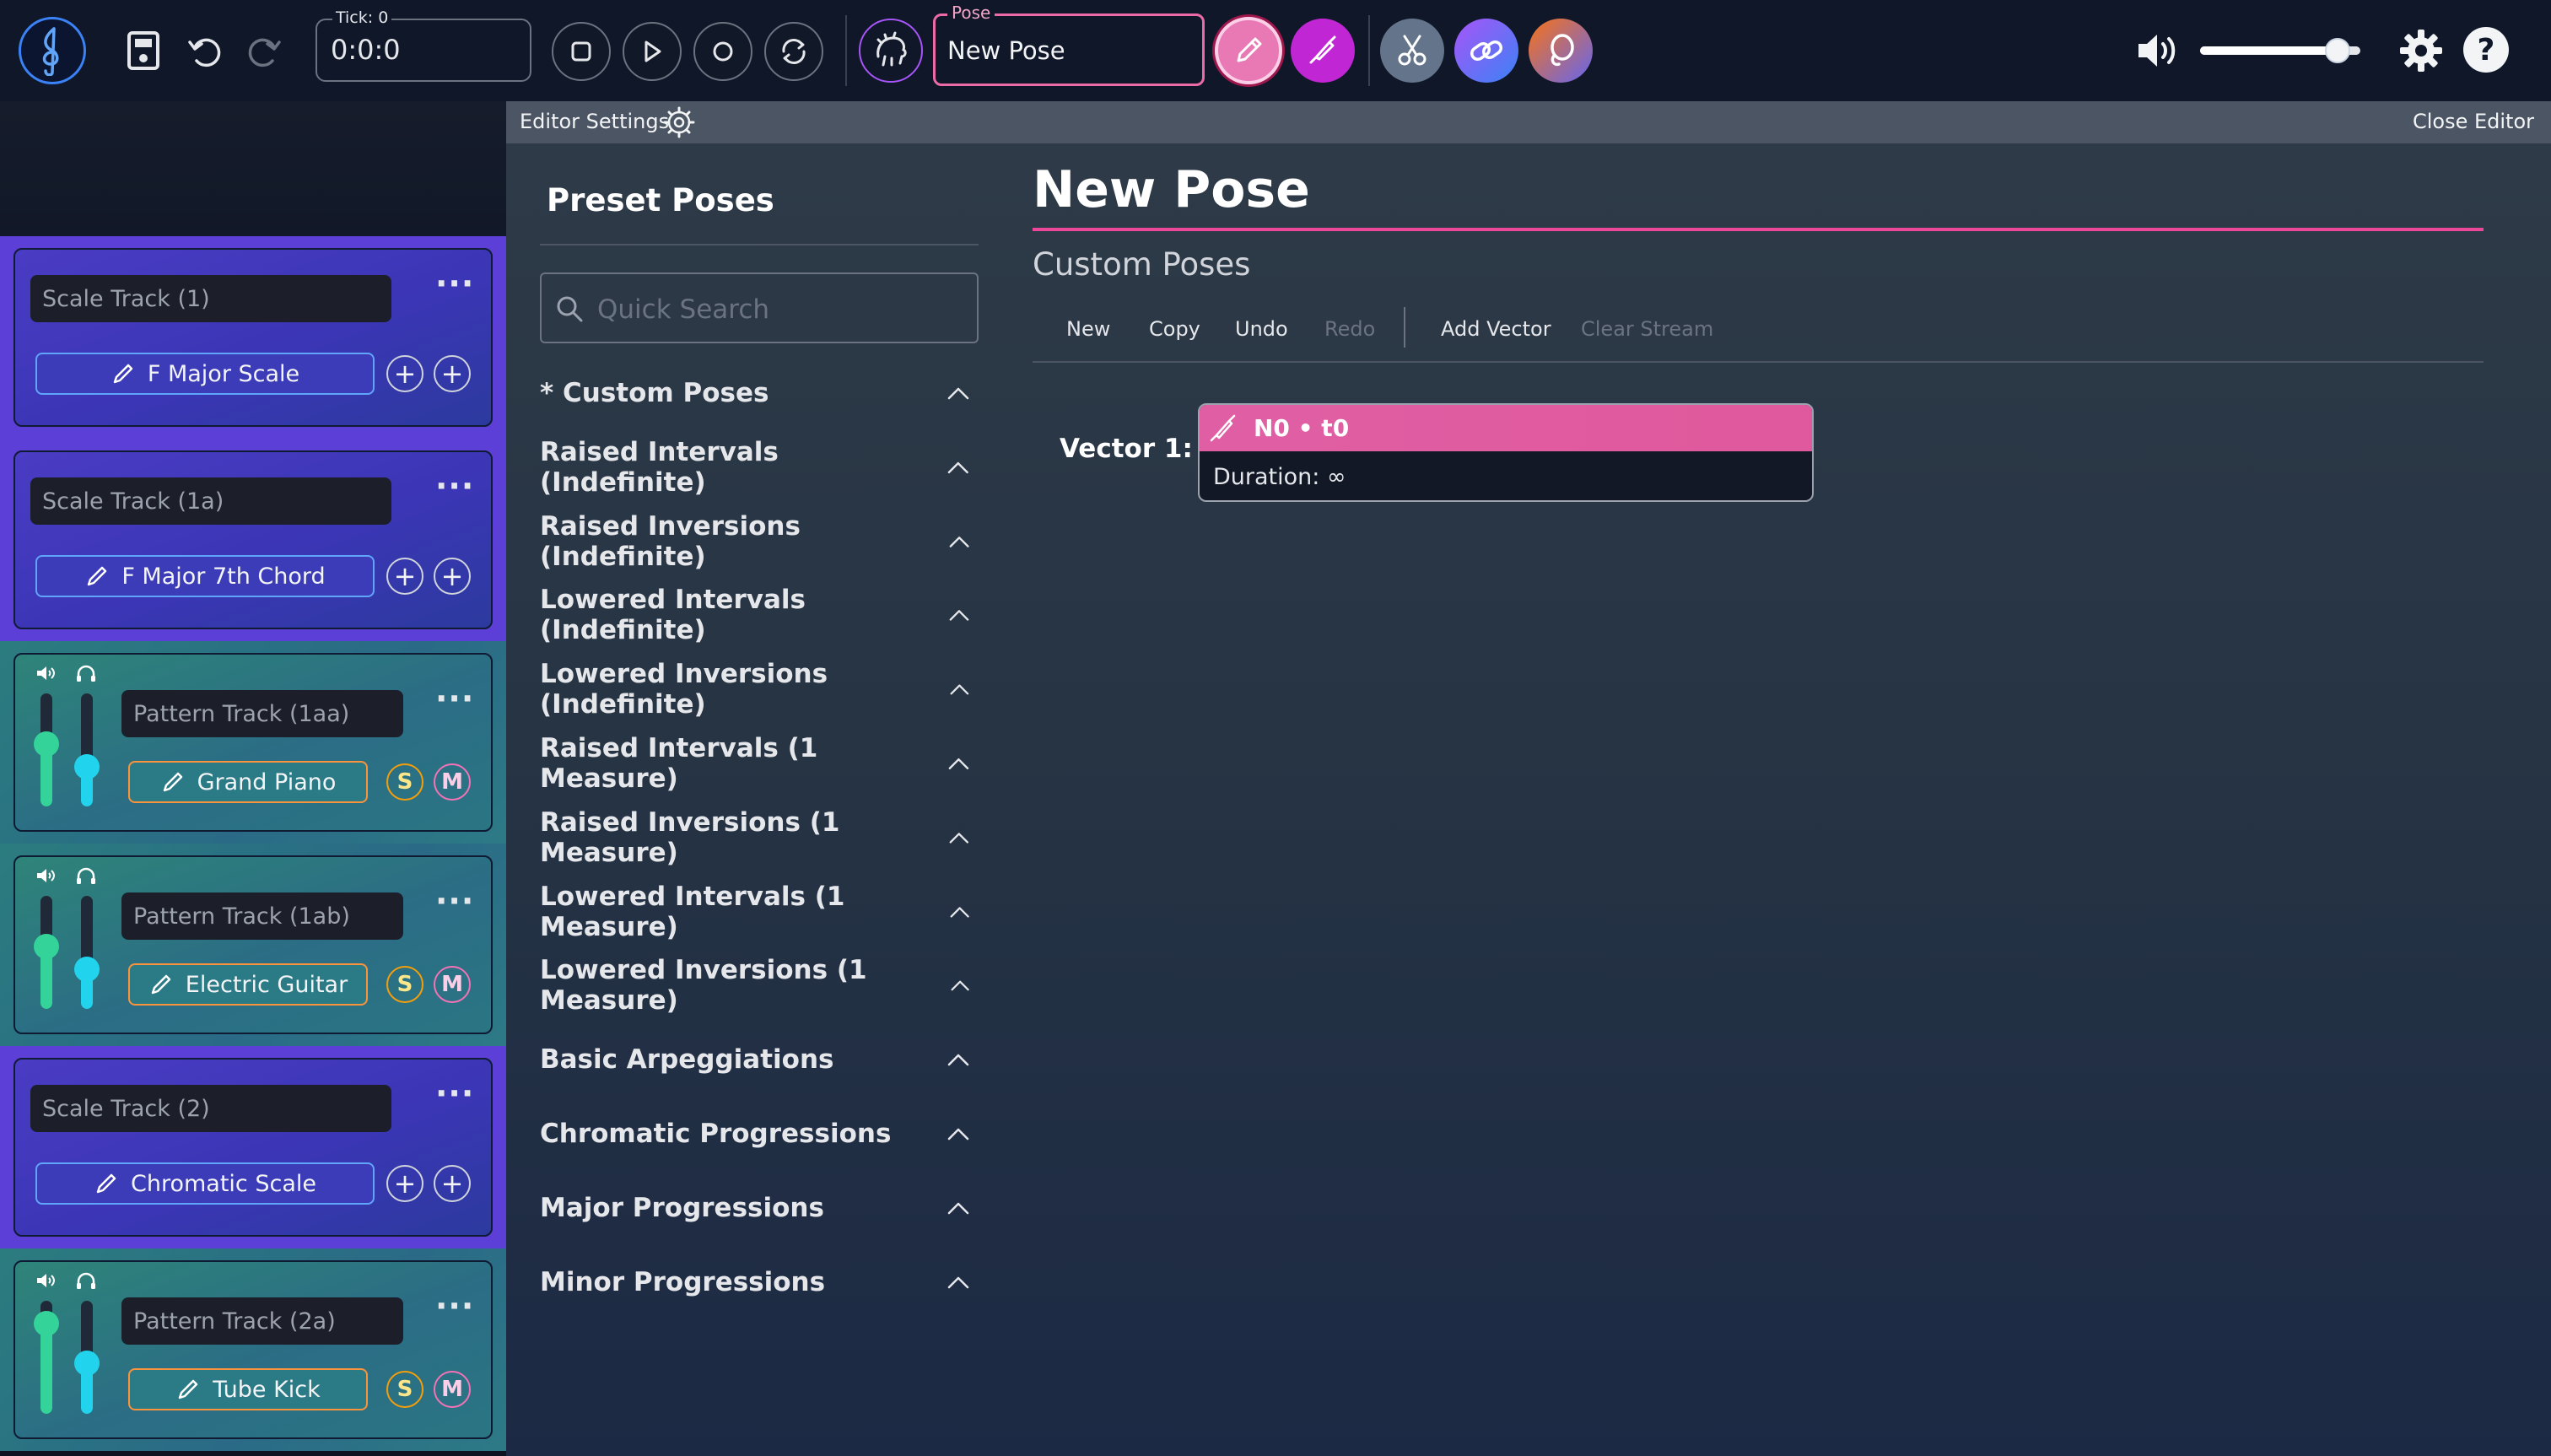  I want to click on treble-clef-logo-icon, so click(52, 50).